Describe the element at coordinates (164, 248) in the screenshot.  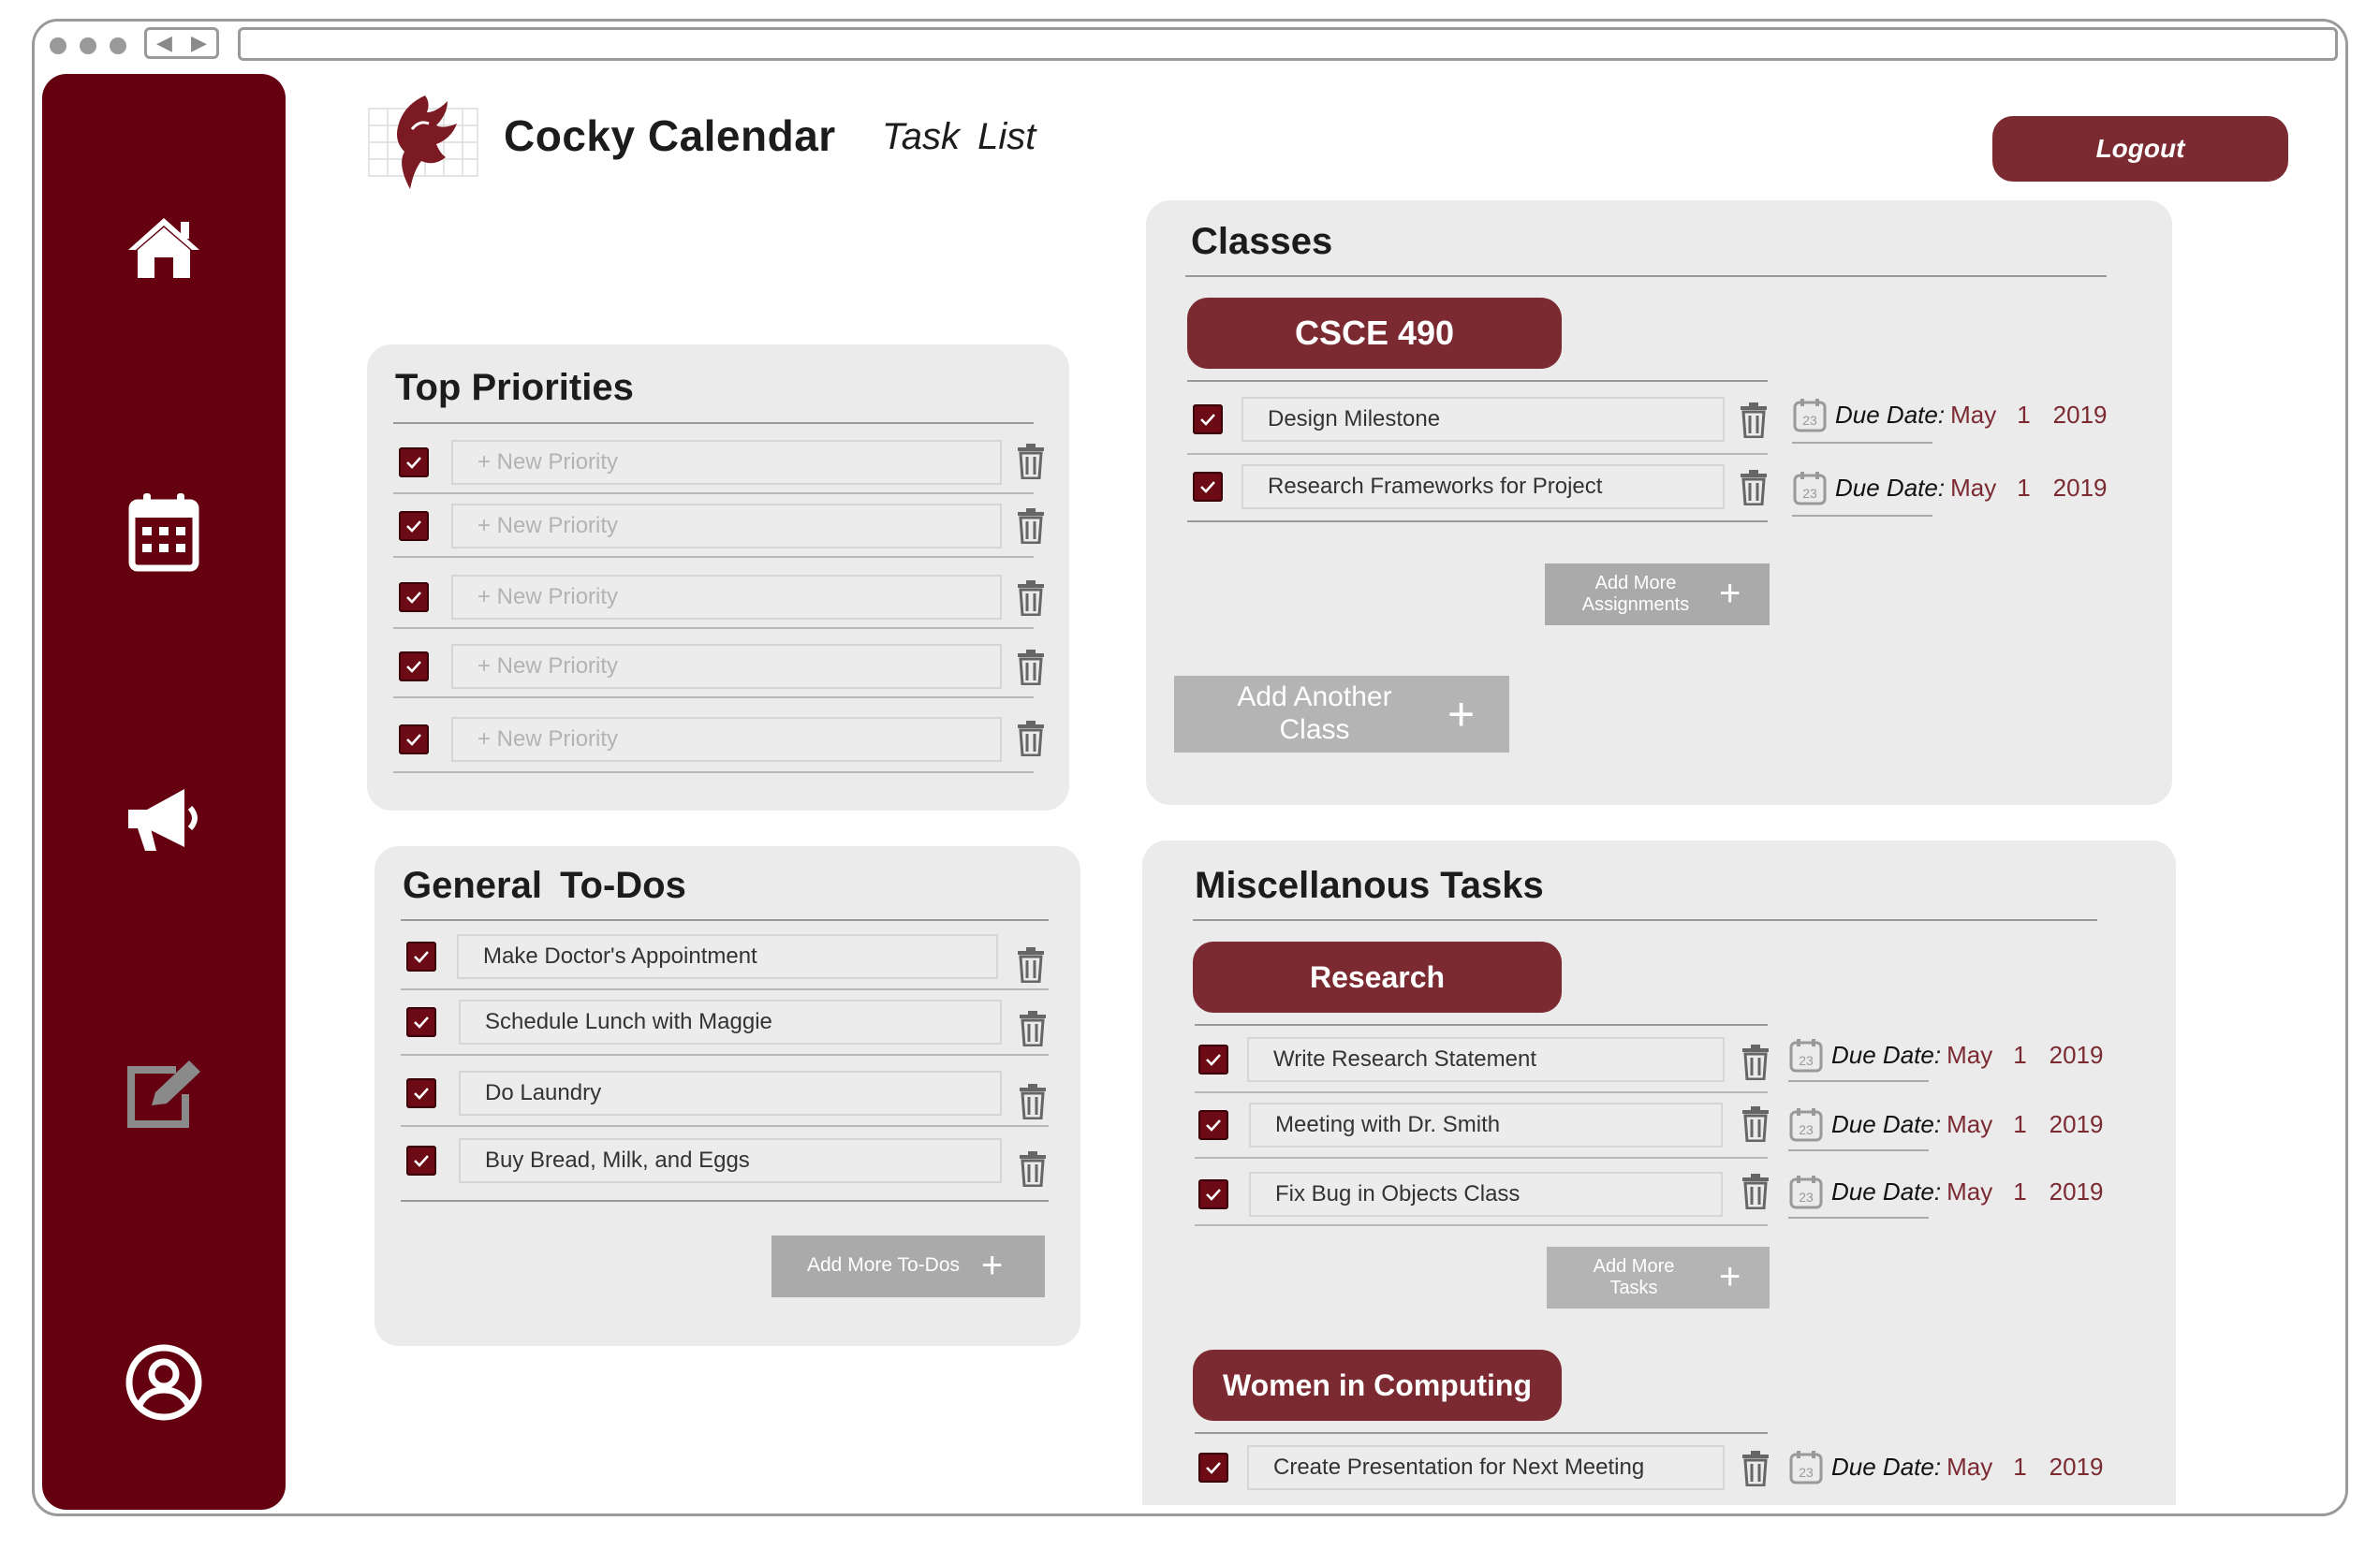
I see `sidebar-item-home` at that location.